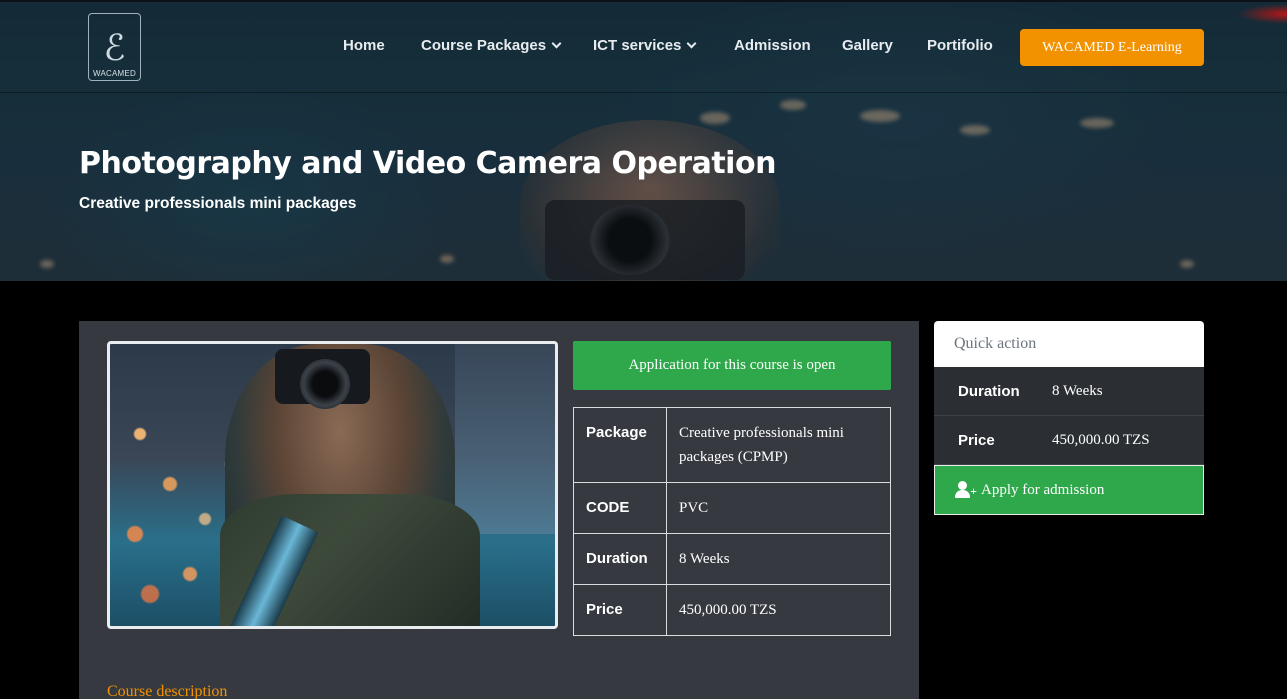 This screenshot has width=1287, height=699. What do you see at coordinates (620, 610) in the screenshot?
I see `detail-key: Price` at bounding box center [620, 610].